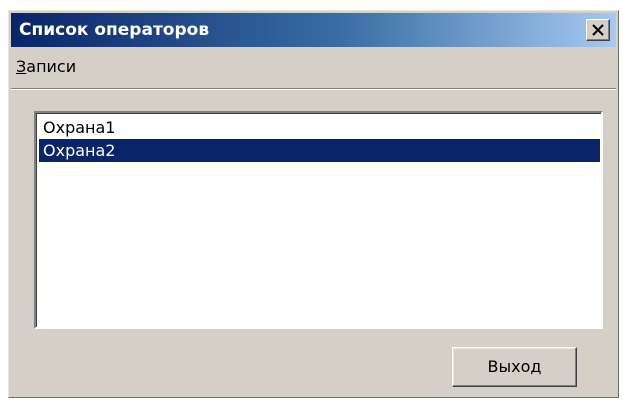 This screenshot has height=401, width=623. I want to click on operators-list: Охрана1 Охрана2, so click(319, 139).